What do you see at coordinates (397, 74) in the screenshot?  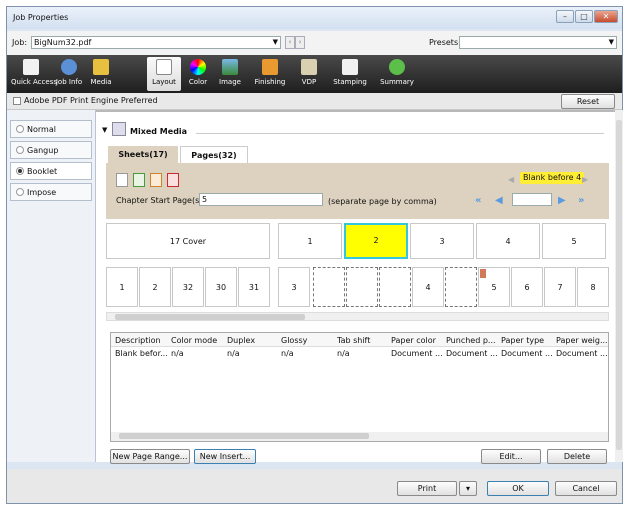 I see `tool-summary: Summary` at bounding box center [397, 74].